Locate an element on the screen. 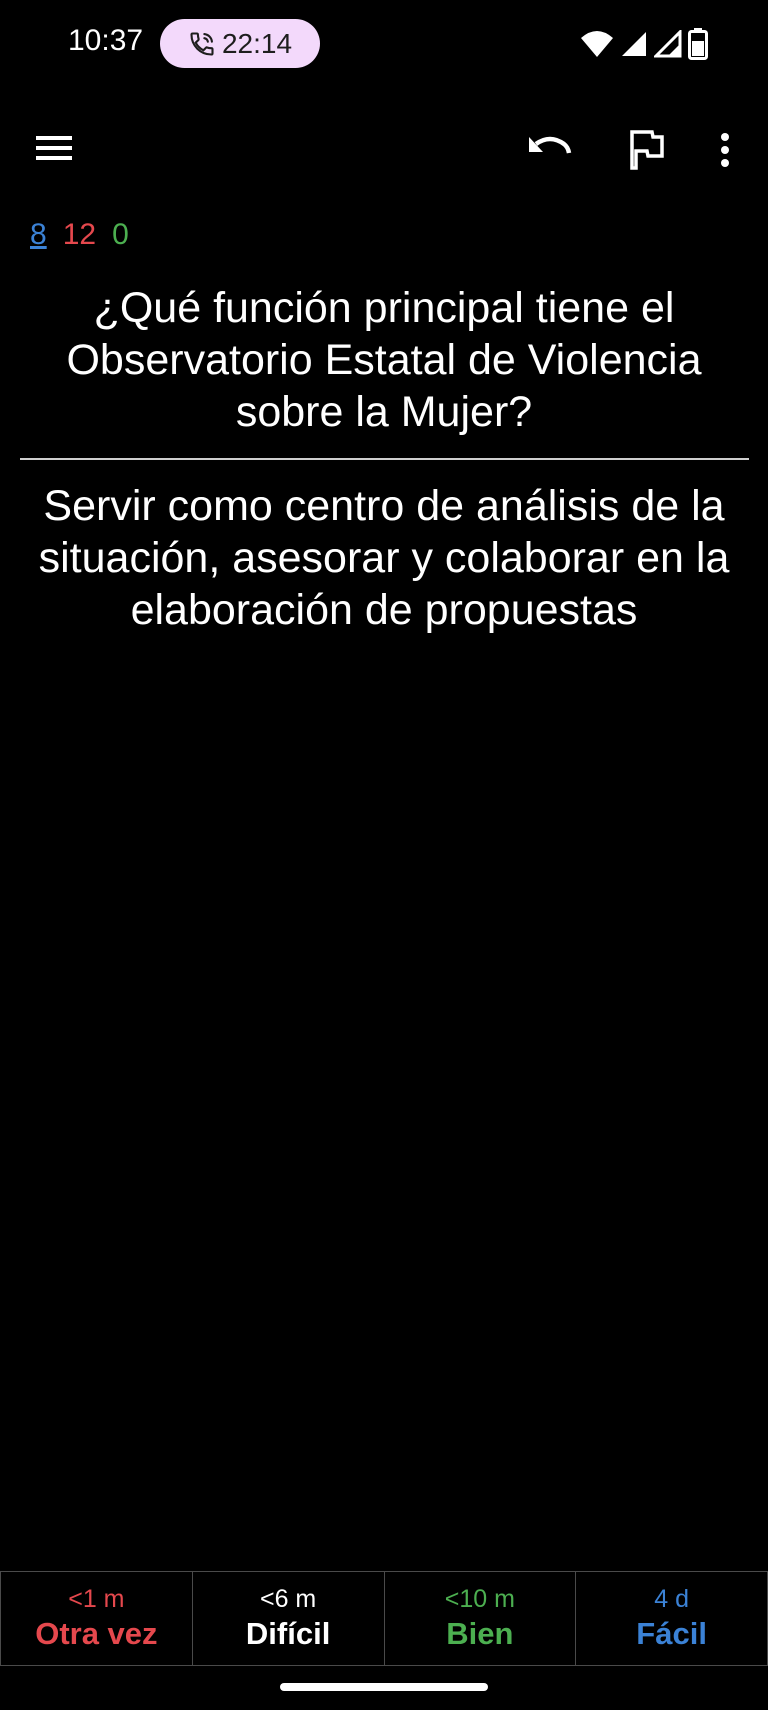 The image size is (768, 1710). more-options-button is located at coordinates (725, 150).